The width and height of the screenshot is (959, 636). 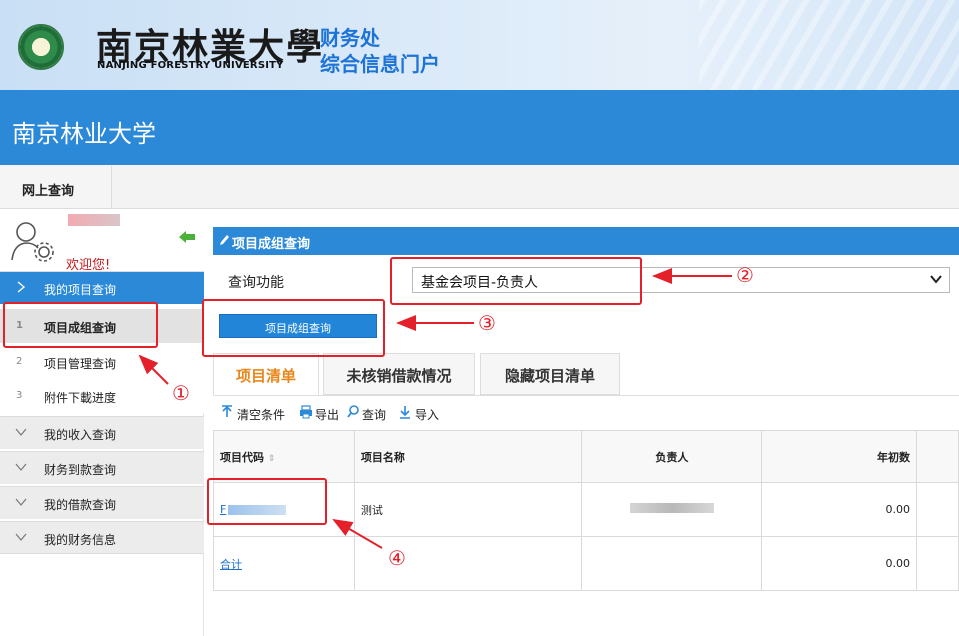 What do you see at coordinates (80, 290) in the screenshot?
I see `sidebar-section-label: 我的项目查询` at bounding box center [80, 290].